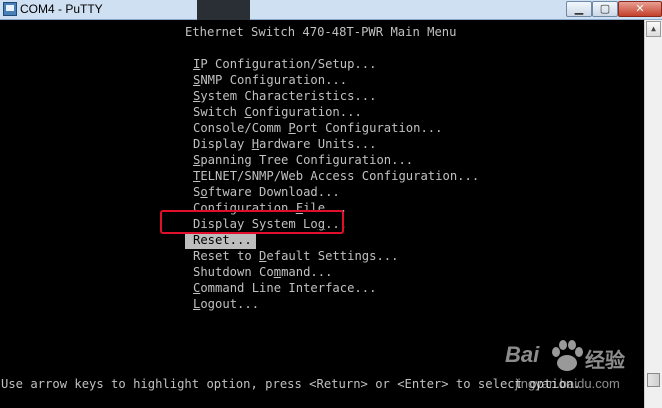 This screenshot has height=408, width=662. Describe the element at coordinates (252, 222) in the screenshot. I see `annotation-red-box` at that location.